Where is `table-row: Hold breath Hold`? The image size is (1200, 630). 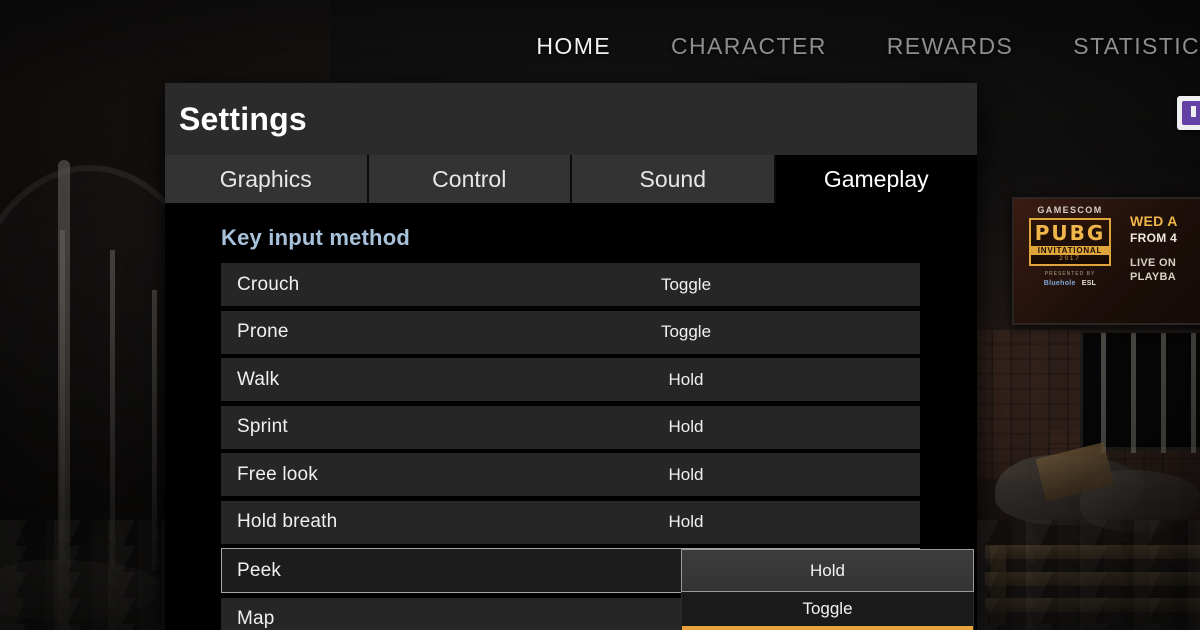 table-row: Hold breath Hold is located at coordinates (570, 522).